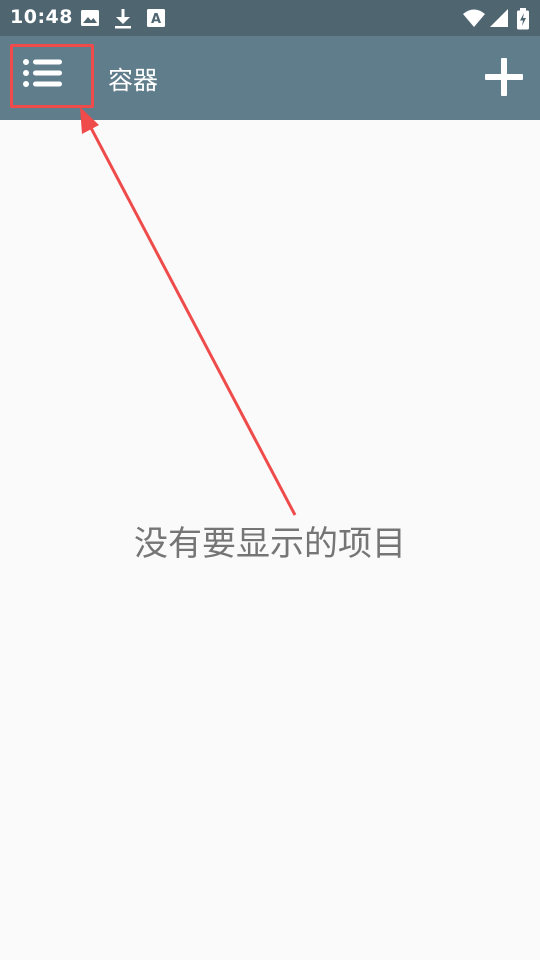 Image resolution: width=540 pixels, height=960 pixels. Describe the element at coordinates (523, 19) in the screenshot. I see `battery-charging-icon` at that location.